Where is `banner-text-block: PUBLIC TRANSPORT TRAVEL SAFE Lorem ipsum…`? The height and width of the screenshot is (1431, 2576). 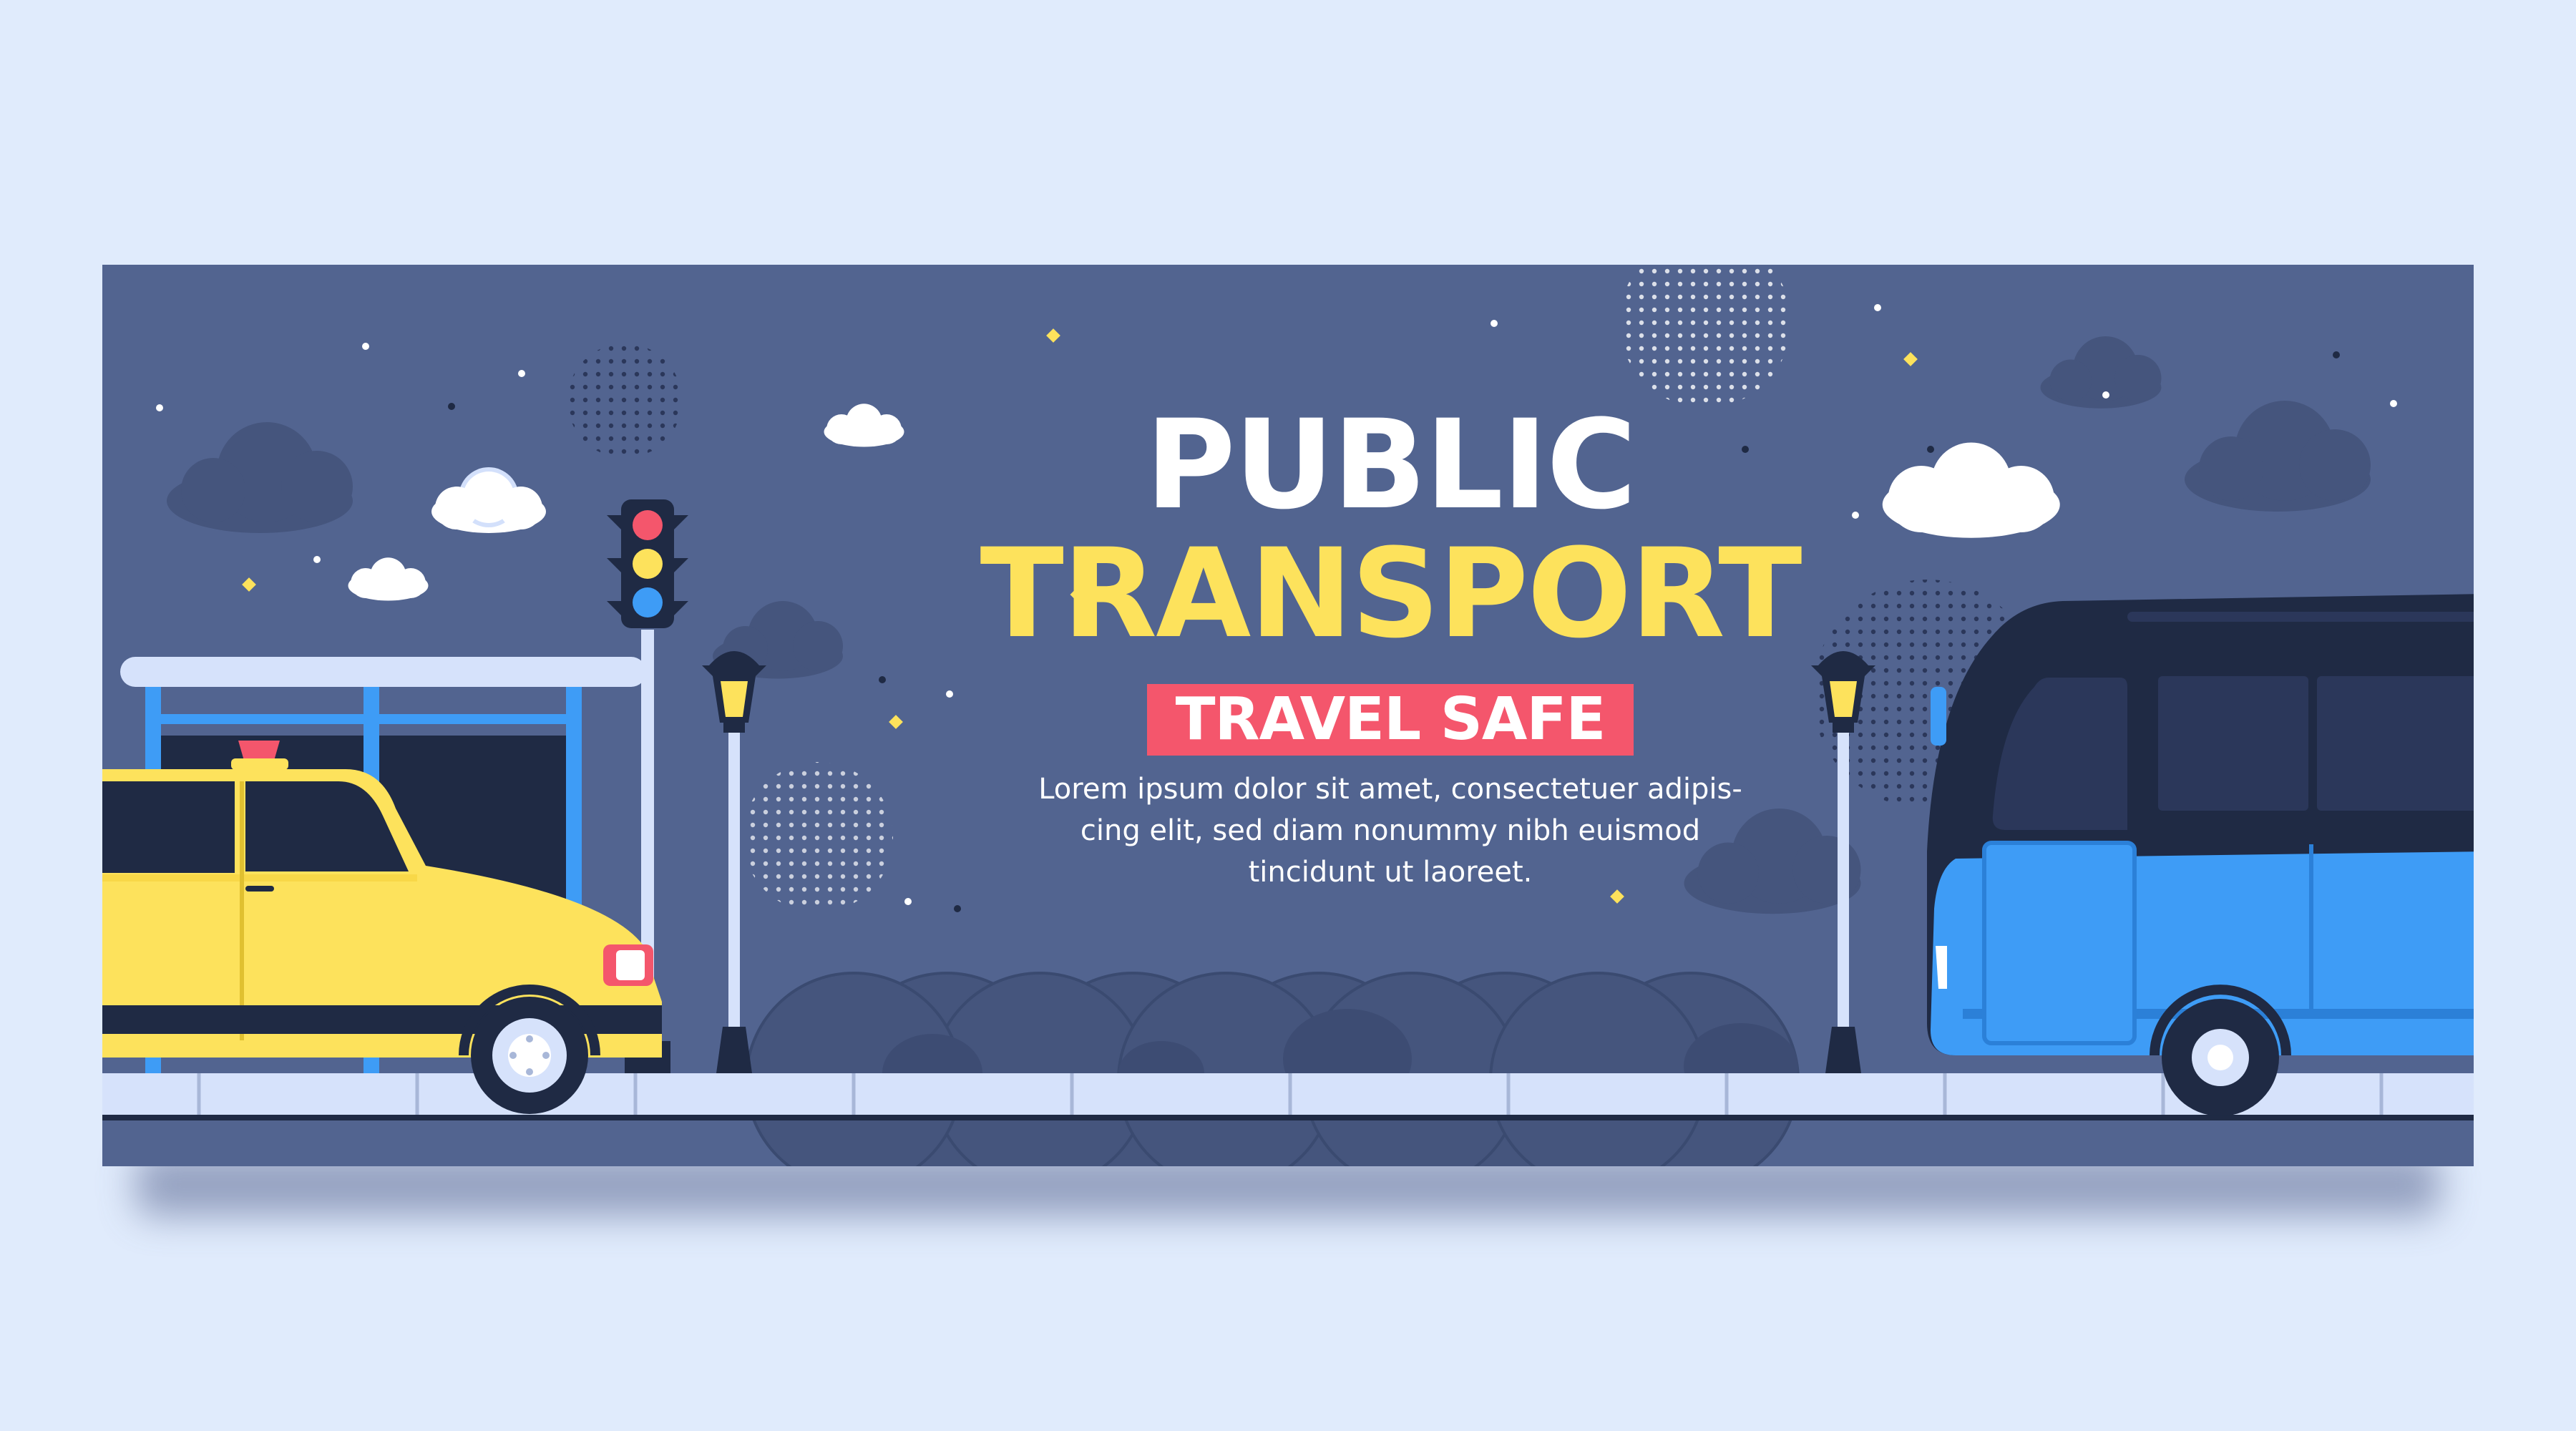 banner-text-block: PUBLIC TRANSPORT TRAVEL SAFE Lorem ipsum… is located at coordinates (1390, 647).